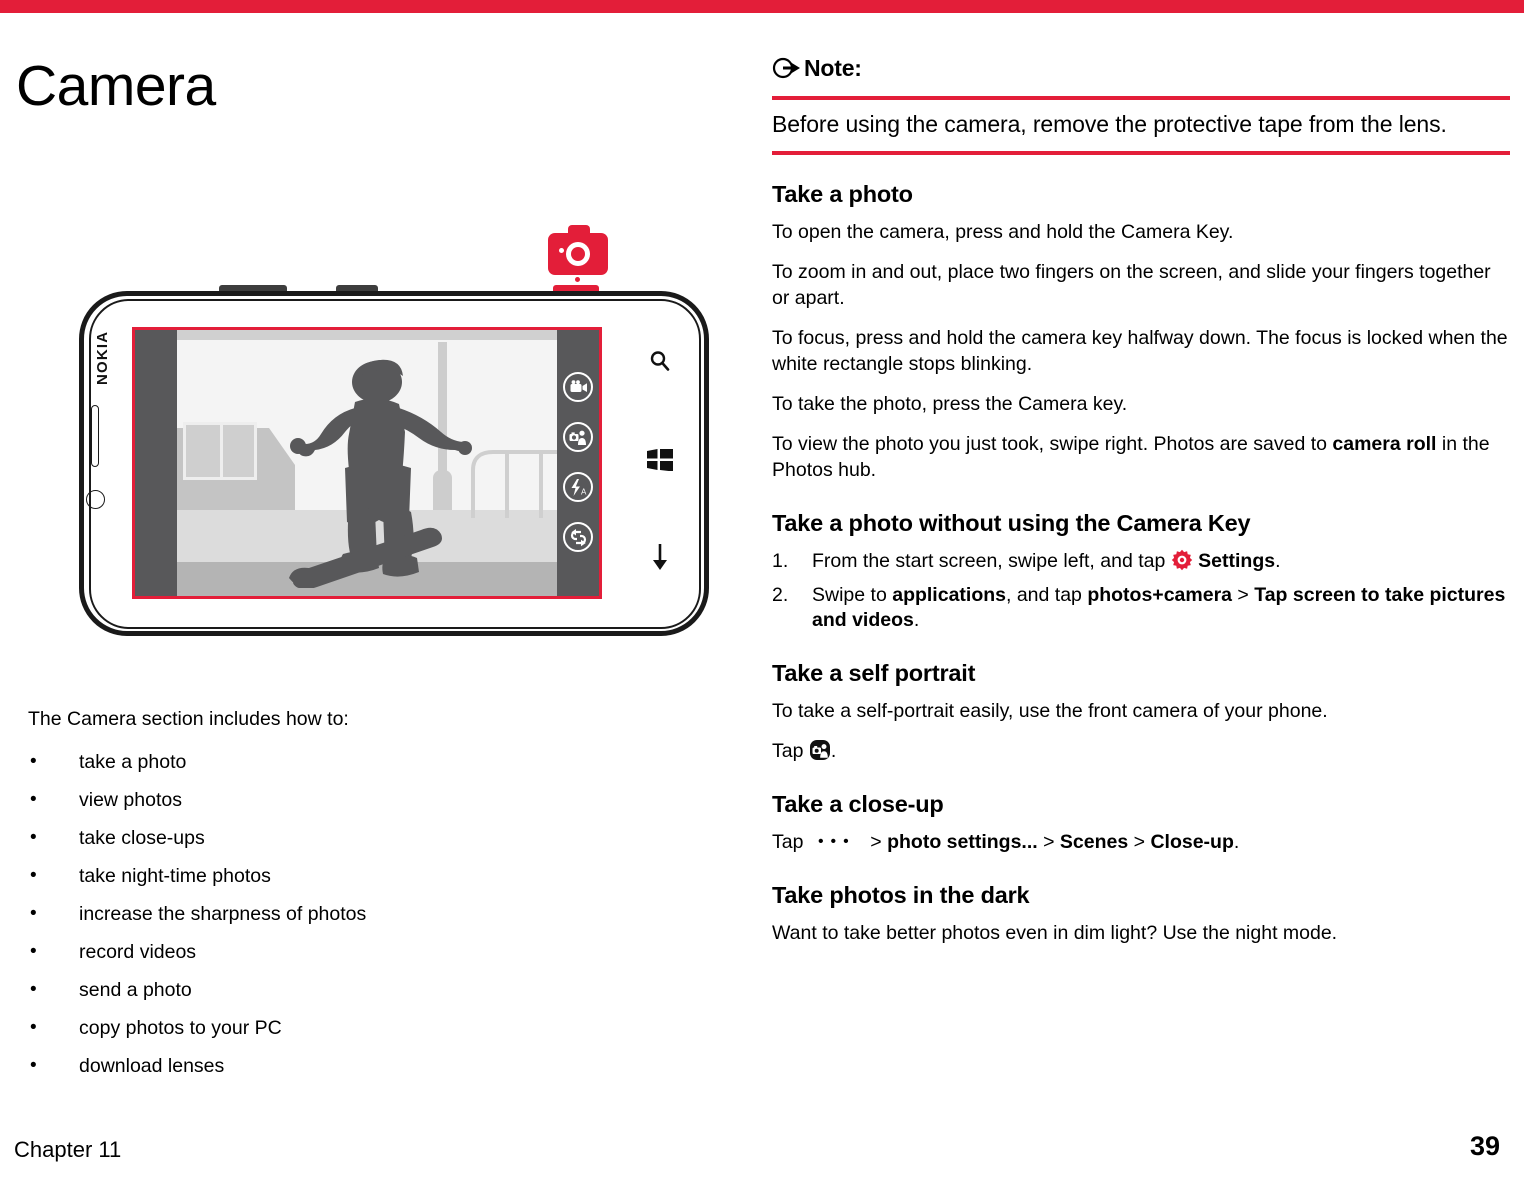  Describe the element at coordinates (949, 594) in the screenshot. I see `text-bold-applications: applications` at that location.